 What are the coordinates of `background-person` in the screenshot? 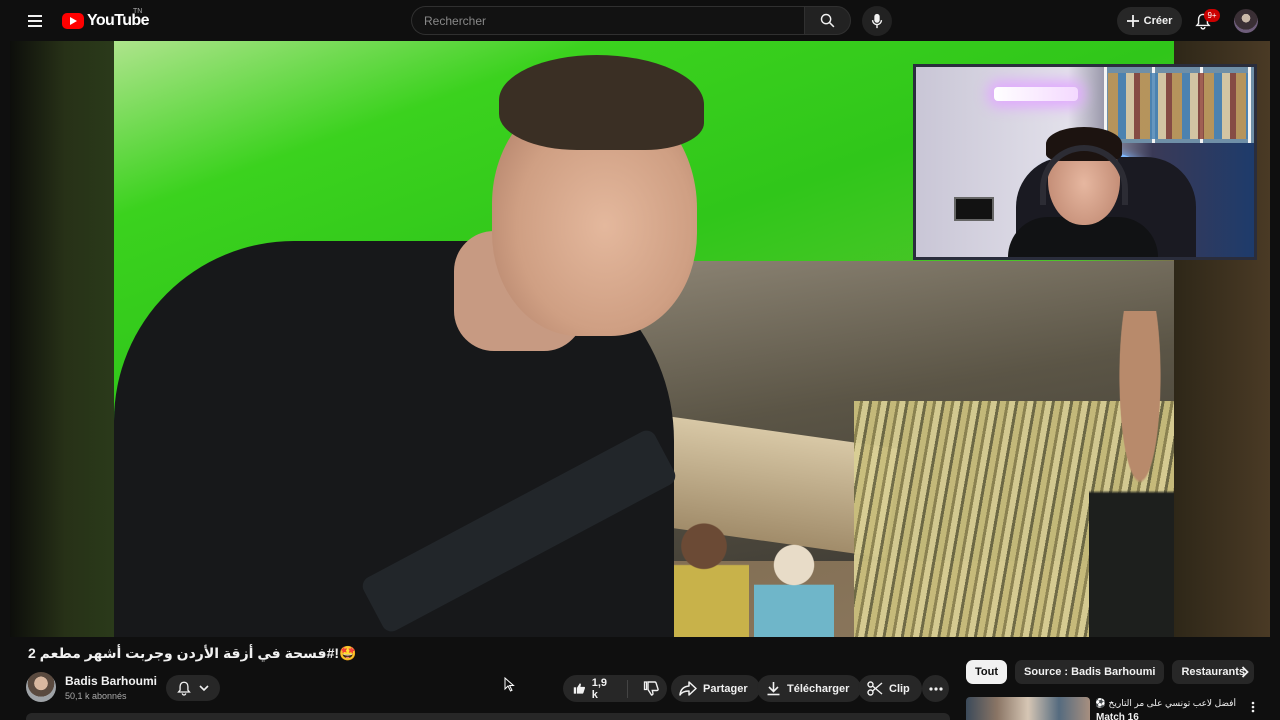 It's located at (794, 589).